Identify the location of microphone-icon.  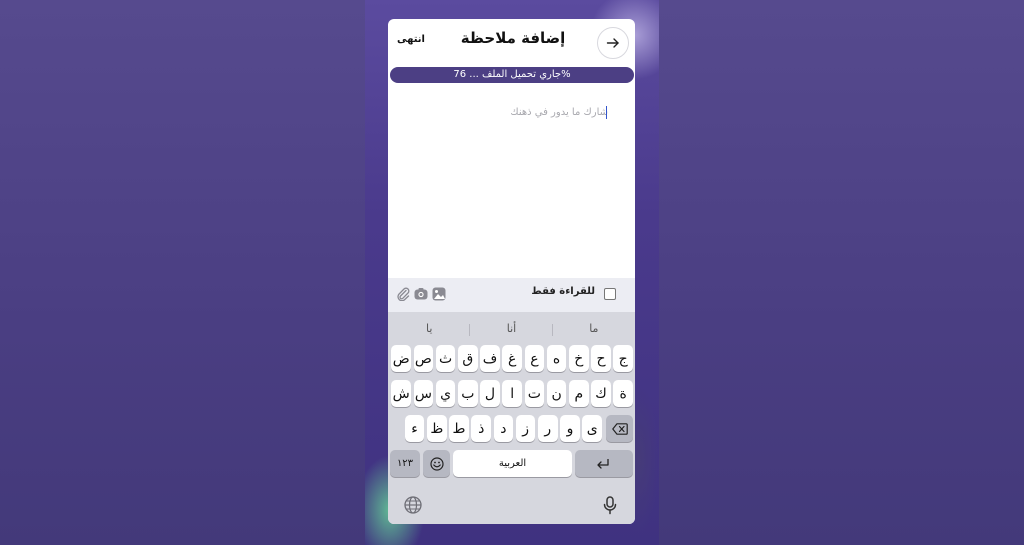
(610, 505).